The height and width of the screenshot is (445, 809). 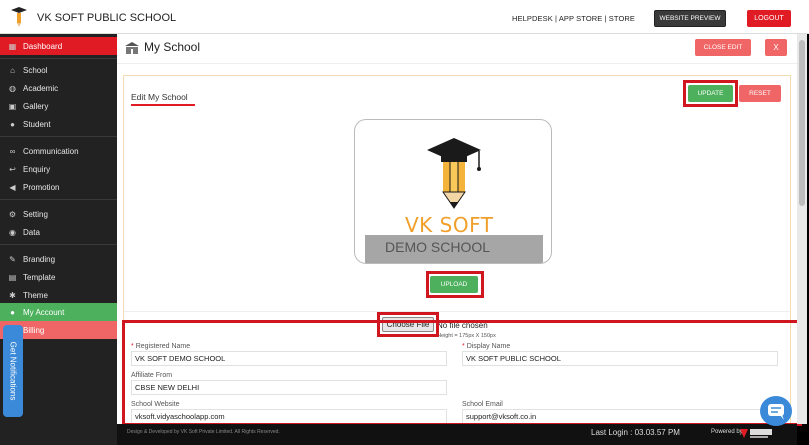 What do you see at coordinates (455, 284) in the screenshot?
I see `upload-highlight` at bounding box center [455, 284].